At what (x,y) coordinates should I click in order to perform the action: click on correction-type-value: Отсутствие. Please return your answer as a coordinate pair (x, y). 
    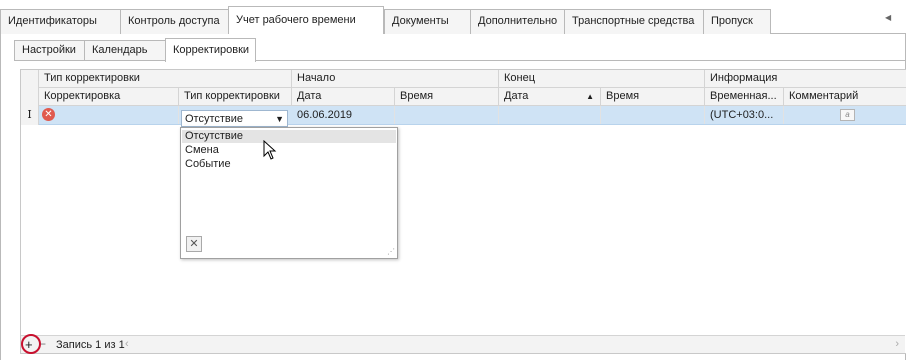
    Looking at the image, I should click on (214, 119).